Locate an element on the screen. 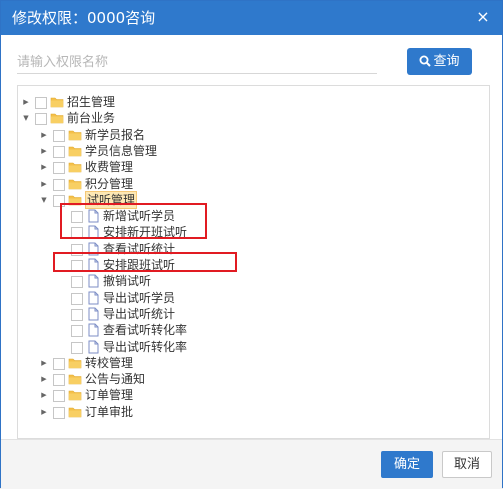 This screenshot has width=503, height=489. search-input is located at coordinates (197, 62).